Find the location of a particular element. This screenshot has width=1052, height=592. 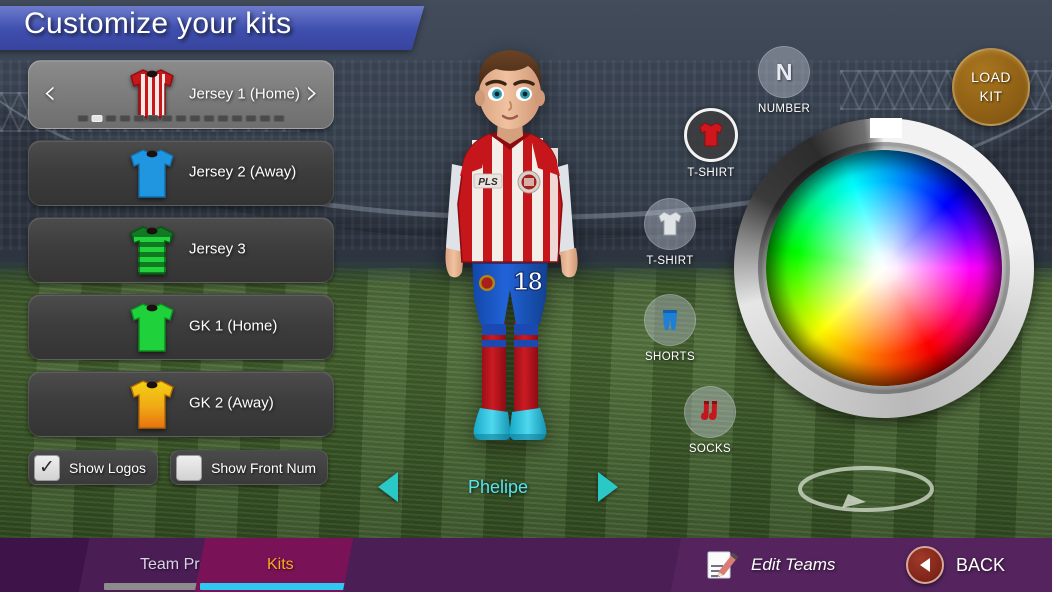

hsv-color-wheel is located at coordinates (884, 268).